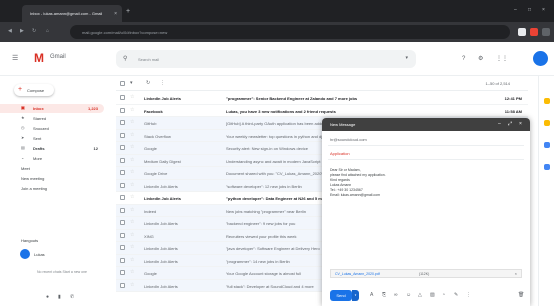  Describe the element at coordinates (547, 145) in the screenshot. I see `tasks-icon` at that location.